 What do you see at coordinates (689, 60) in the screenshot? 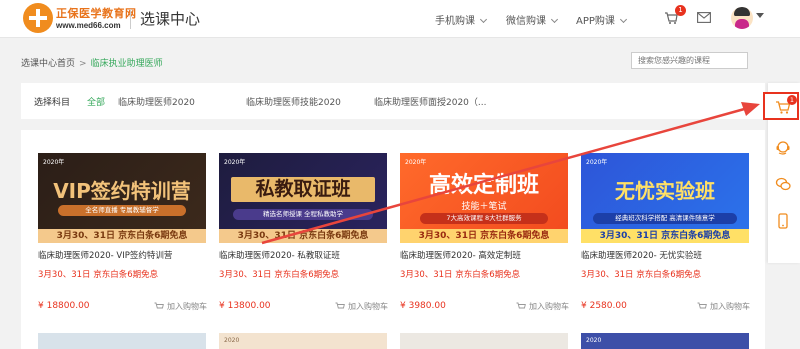
I see `search-input` at bounding box center [689, 60].